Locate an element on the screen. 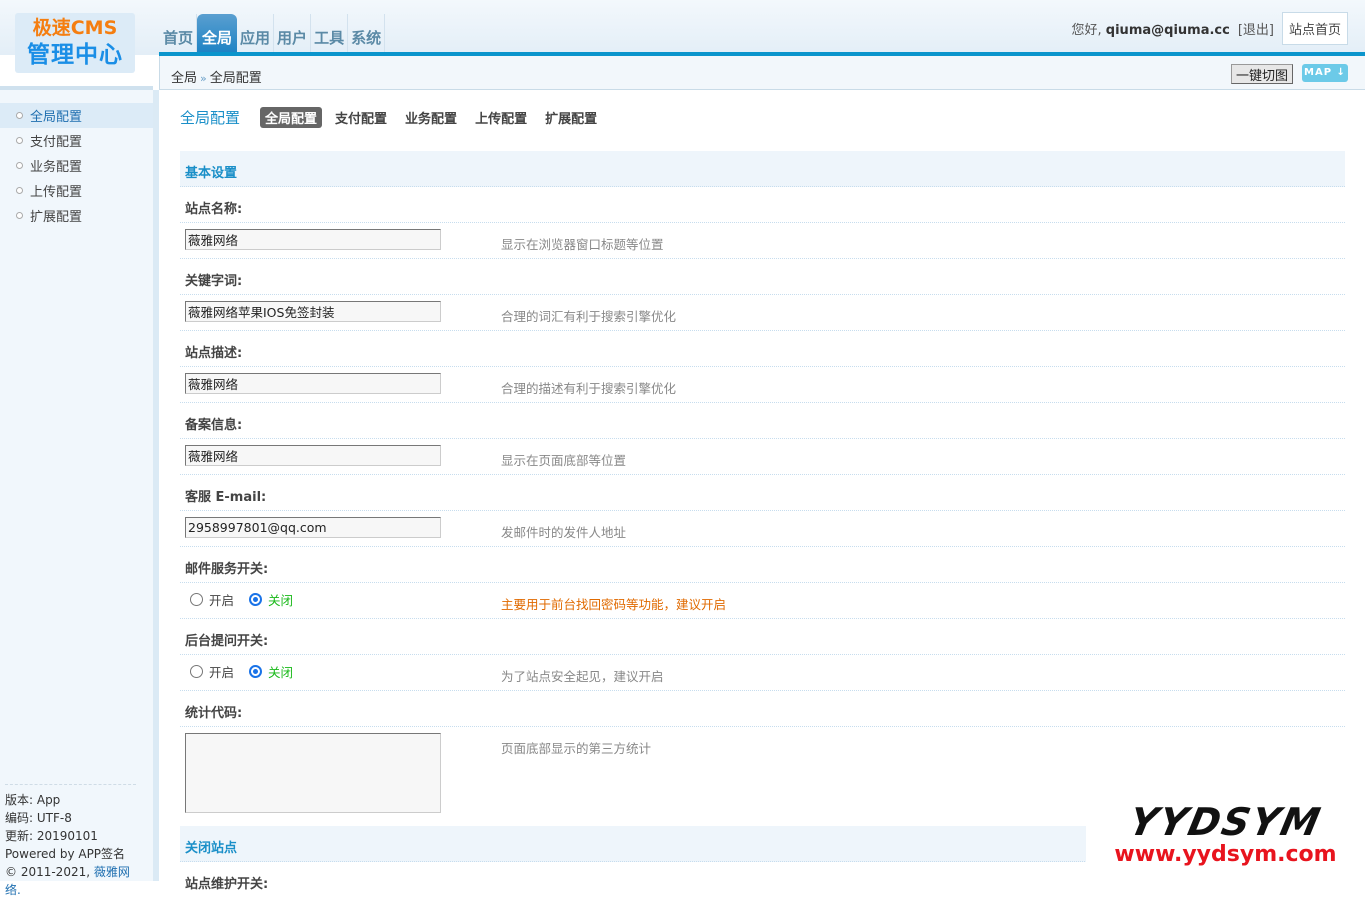 The image size is (1365, 899). tab-upload: 上传配置 is located at coordinates (501, 117).